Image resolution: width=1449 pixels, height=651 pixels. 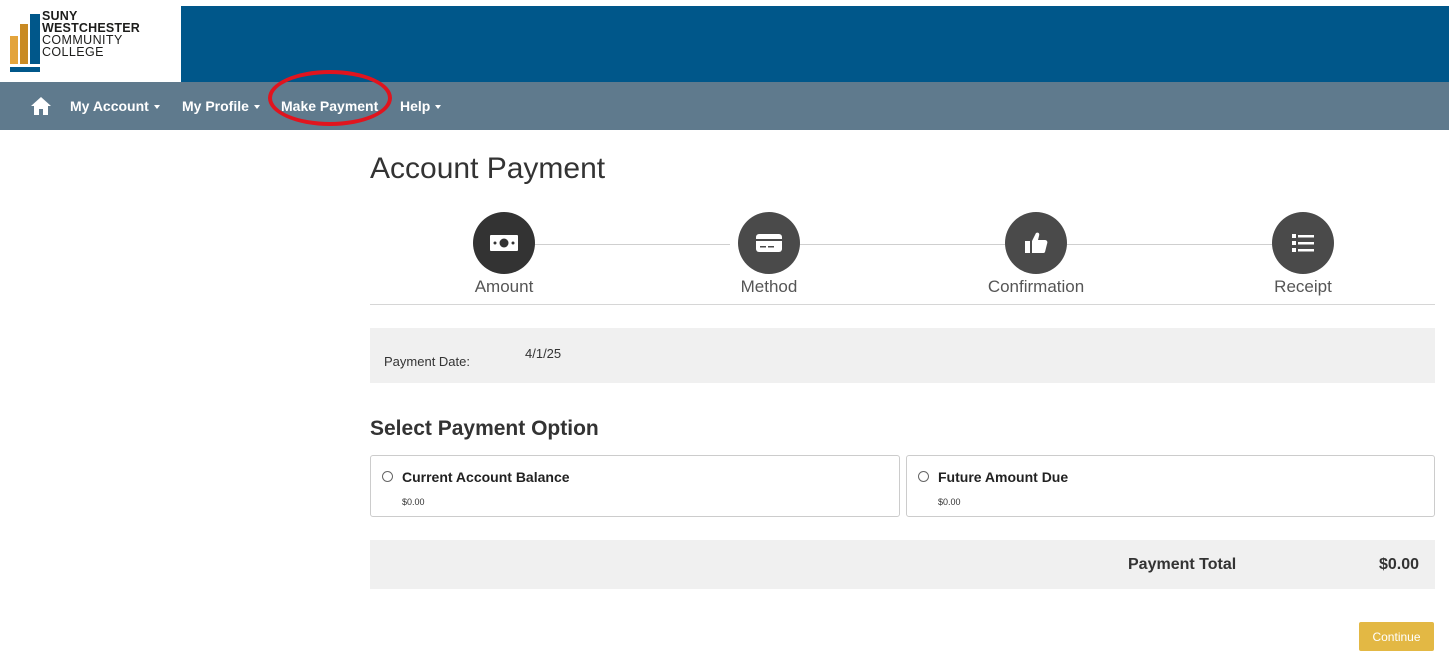 What do you see at coordinates (109, 106) in the screenshot?
I see `nav-my-account-label: My Account` at bounding box center [109, 106].